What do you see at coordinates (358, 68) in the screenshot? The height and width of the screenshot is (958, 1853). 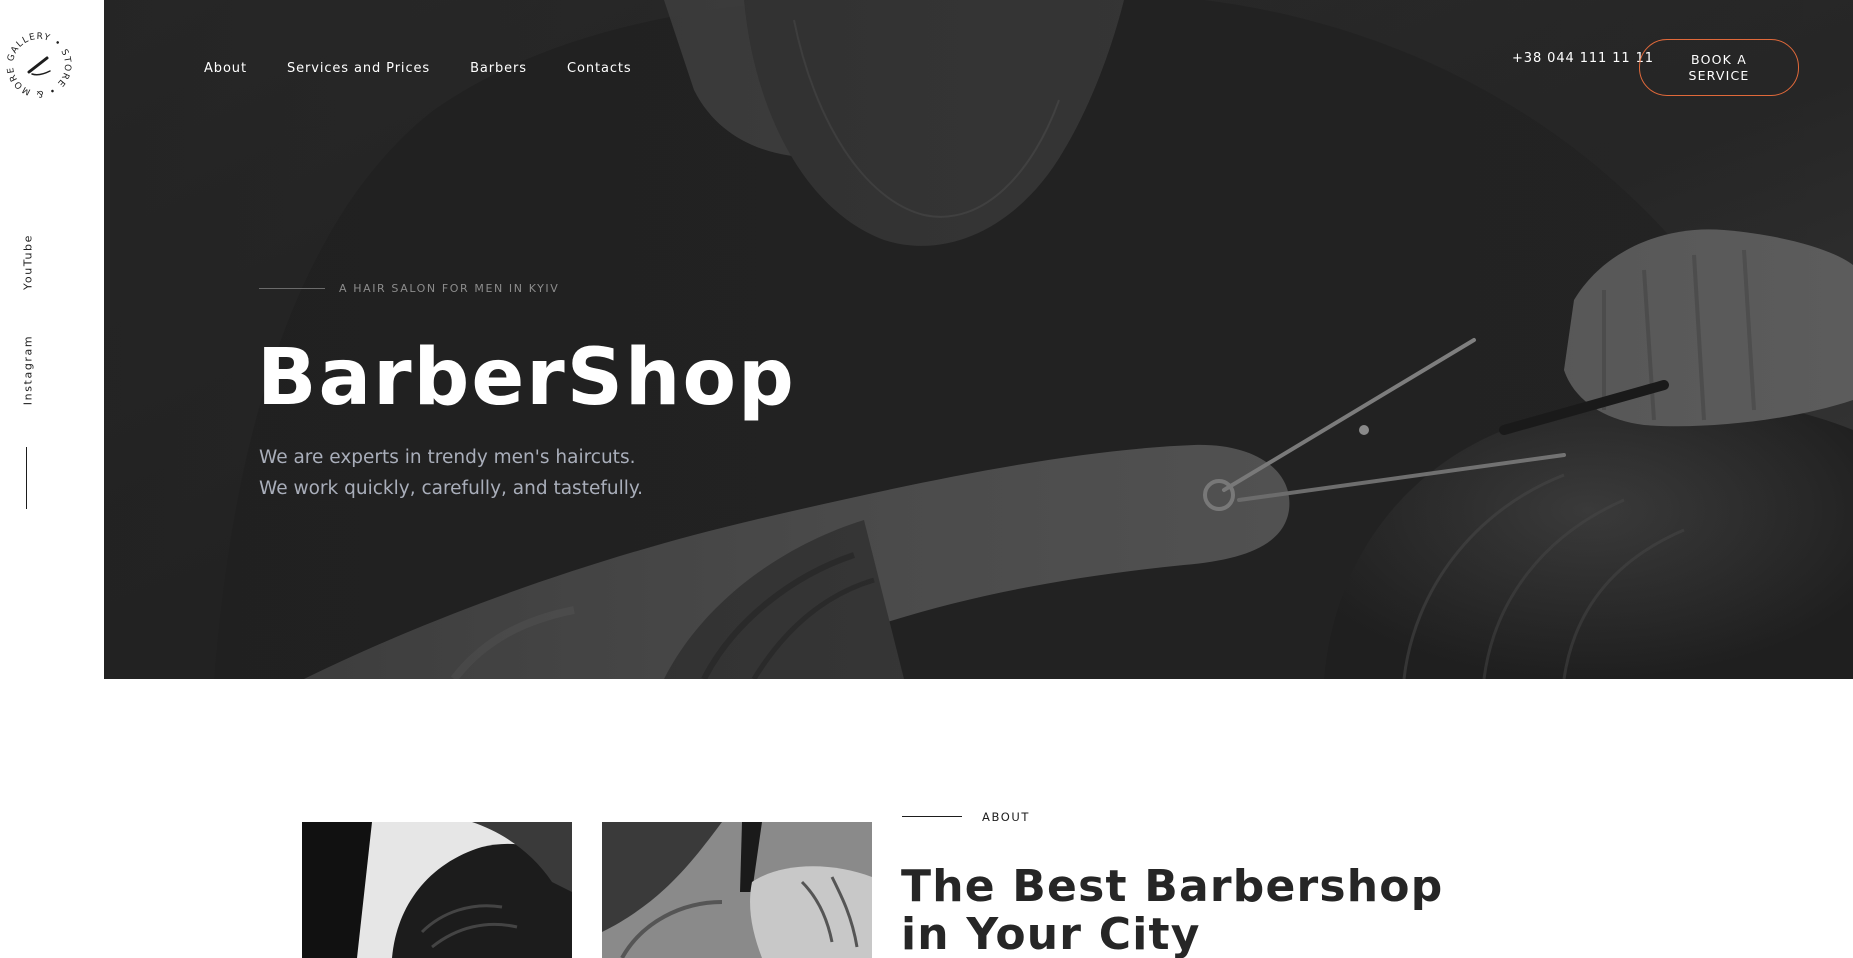 I see `nav-link-services-and-prices: Services and Prices` at bounding box center [358, 68].